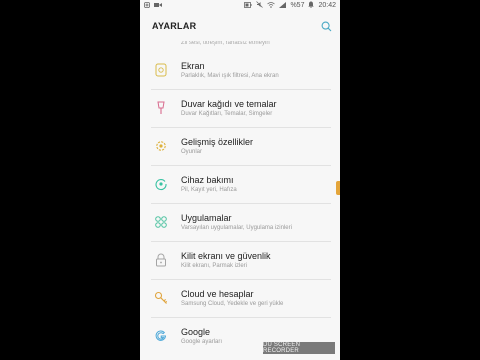  Describe the element at coordinates (193, 66) in the screenshot. I see `item-title: Ekran` at that location.